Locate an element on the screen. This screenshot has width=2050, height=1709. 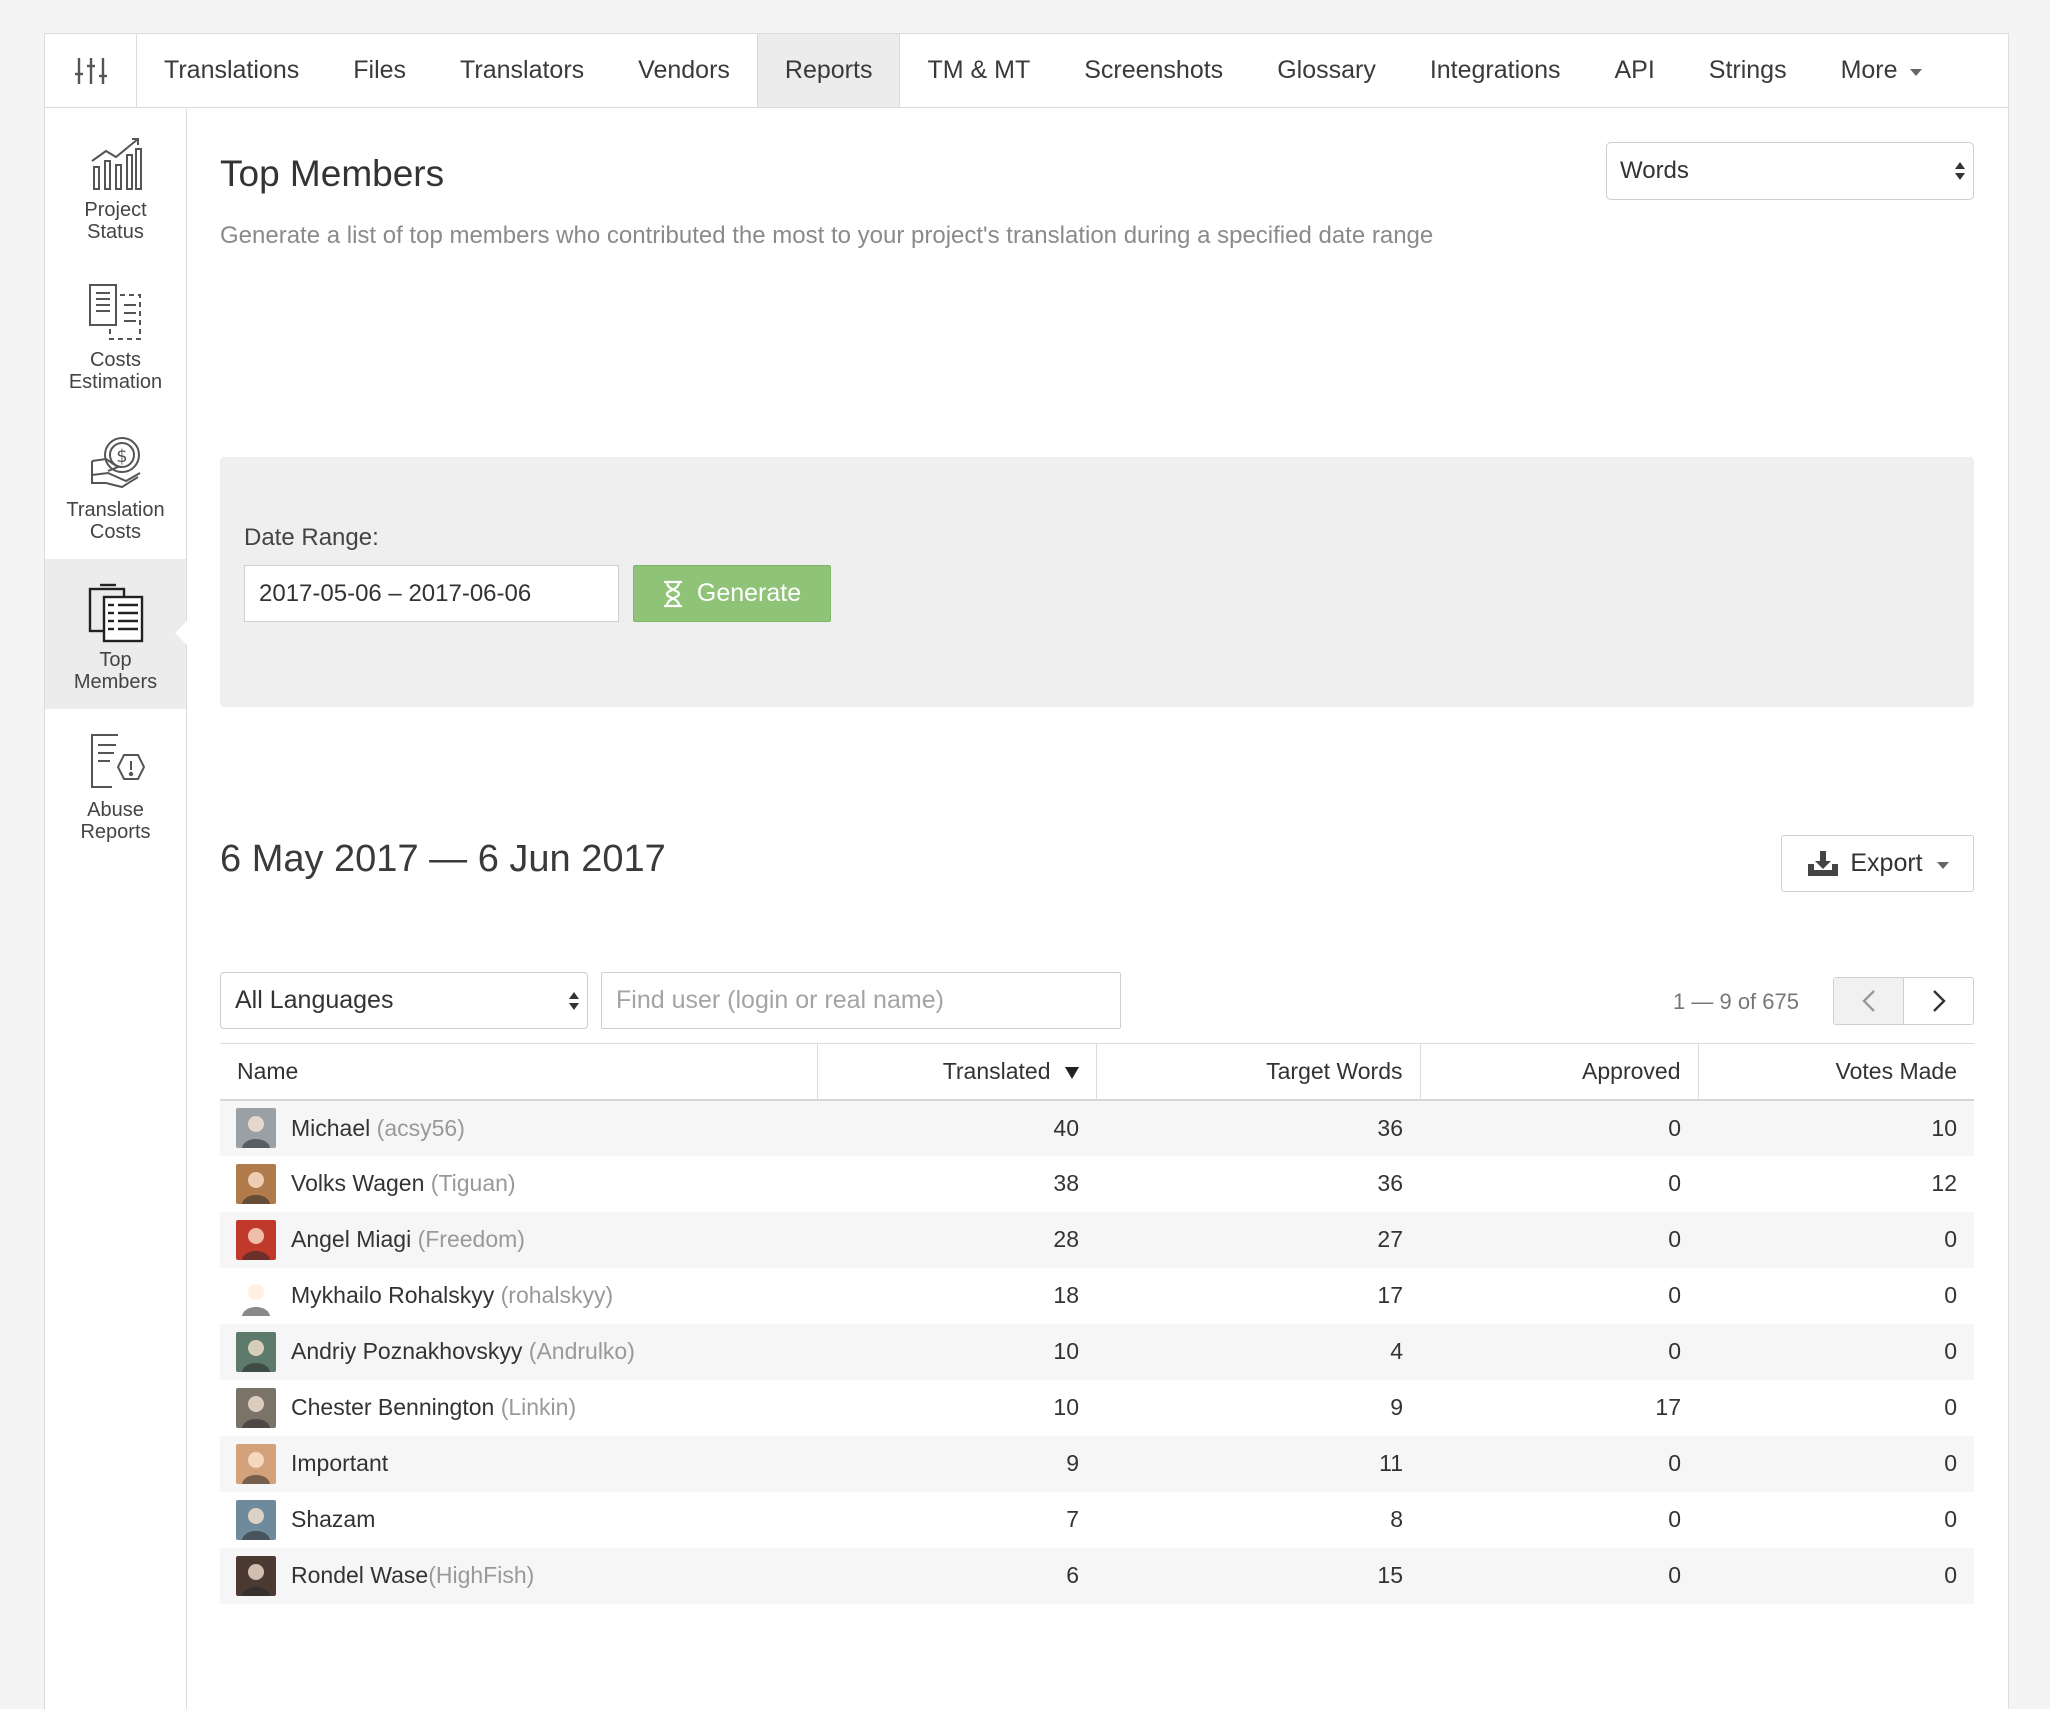
target-words-cell: 17 is located at coordinates (1390, 1295).